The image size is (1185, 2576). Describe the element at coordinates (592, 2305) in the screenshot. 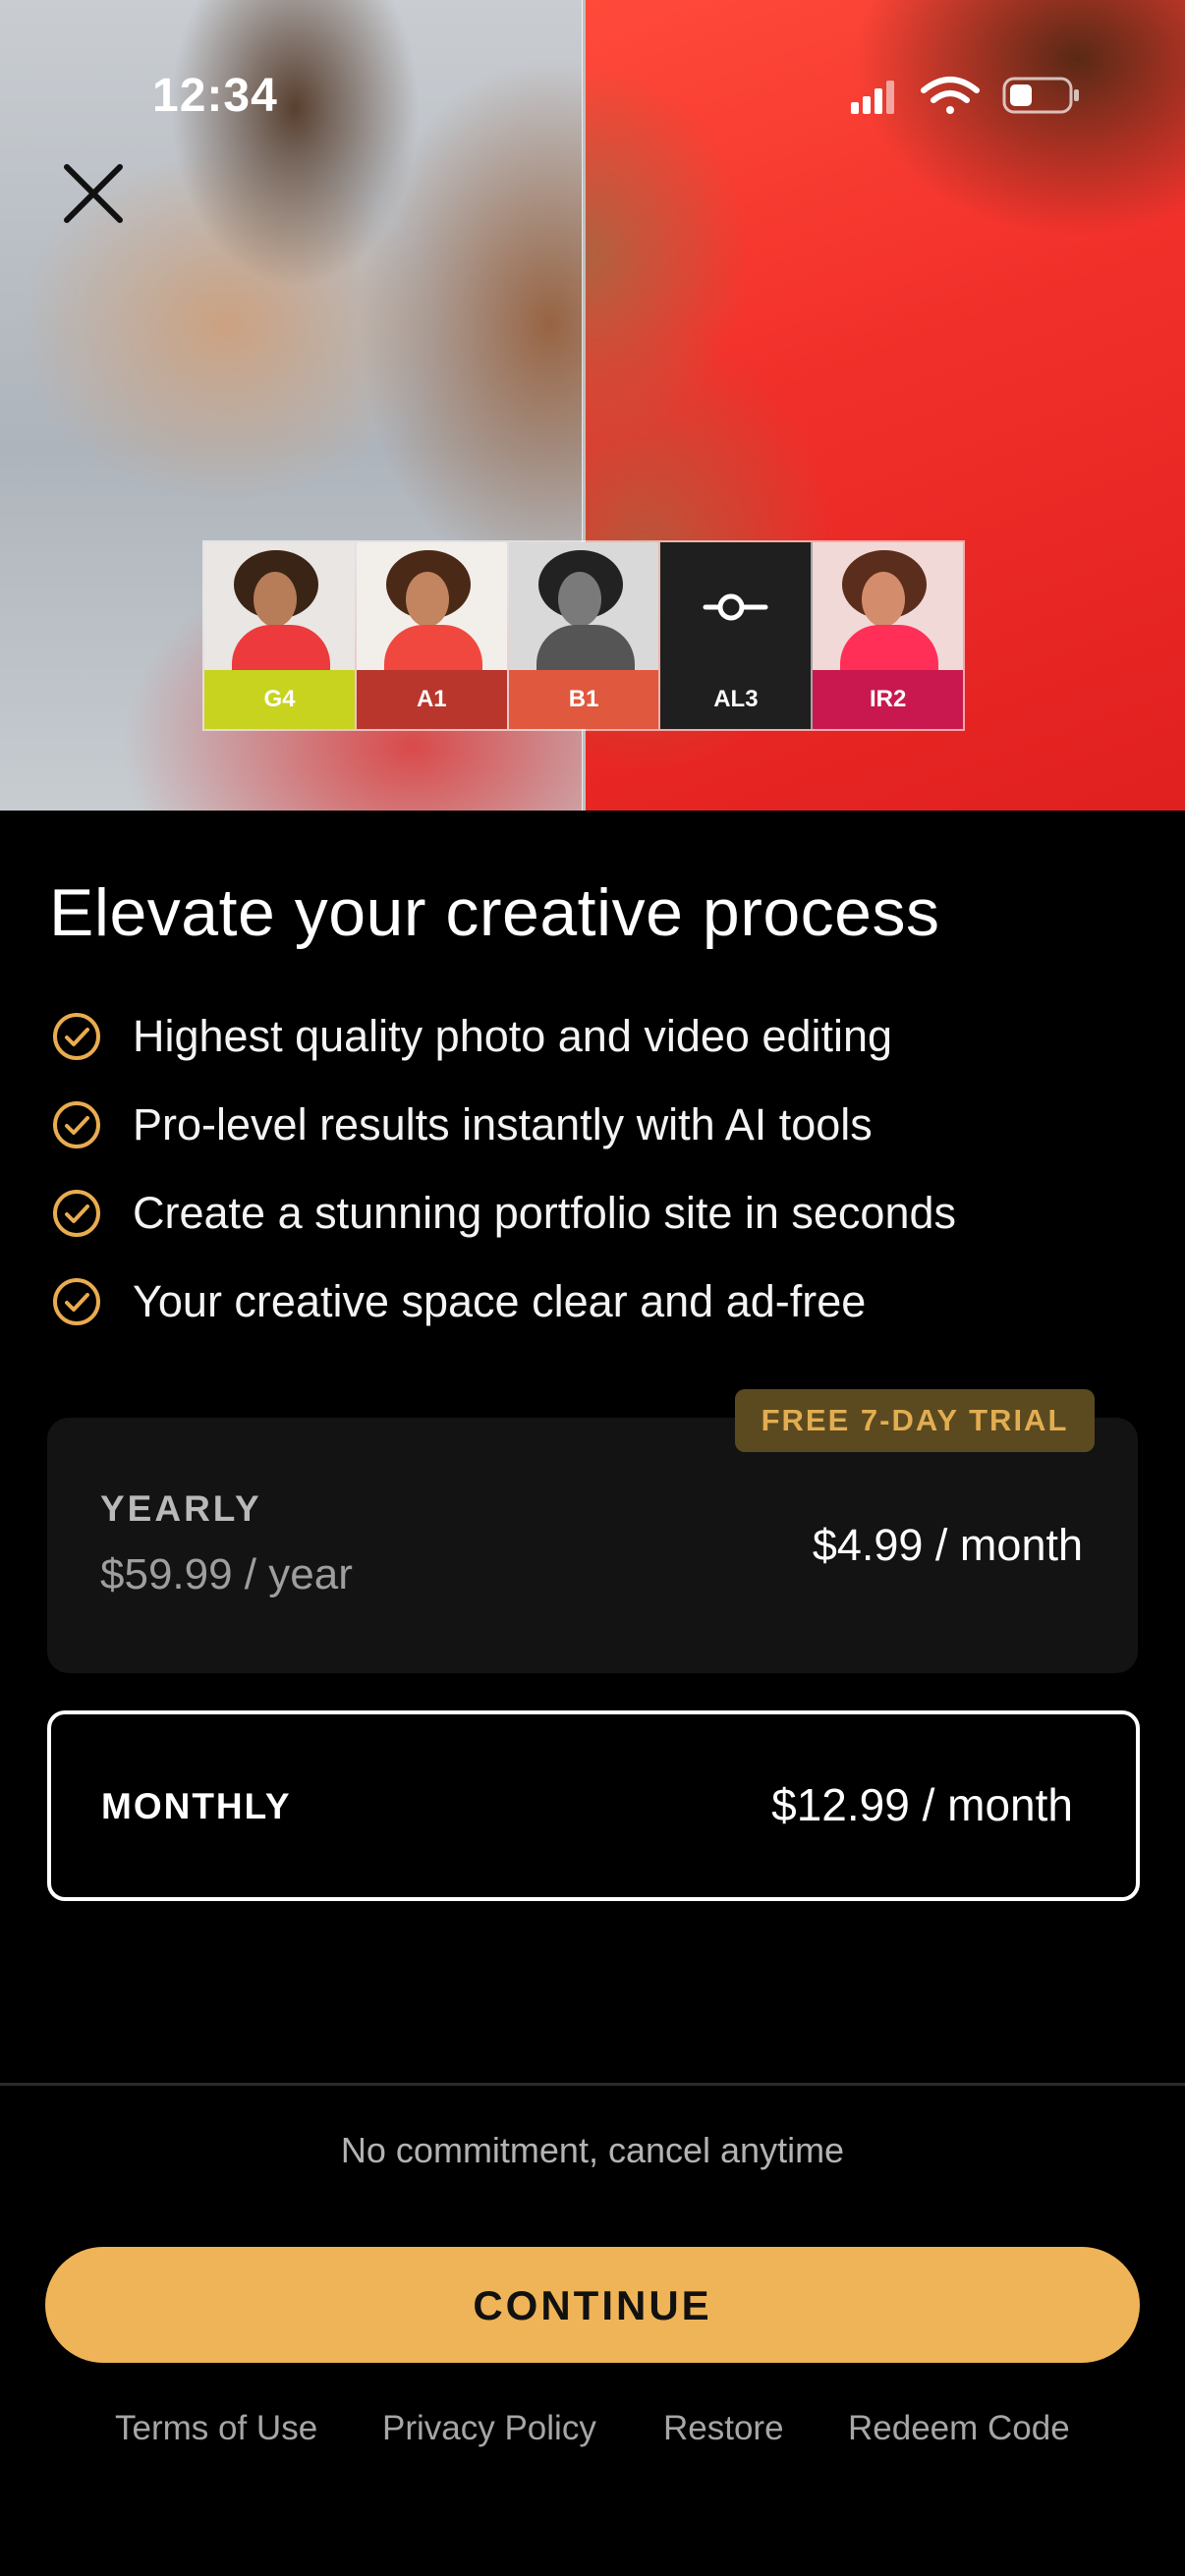

I see `continue-button: CONTINUE` at that location.